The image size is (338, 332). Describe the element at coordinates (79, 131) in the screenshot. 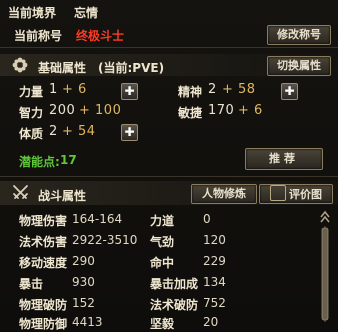

I see `stat-bonus-constitution: + 54` at that location.